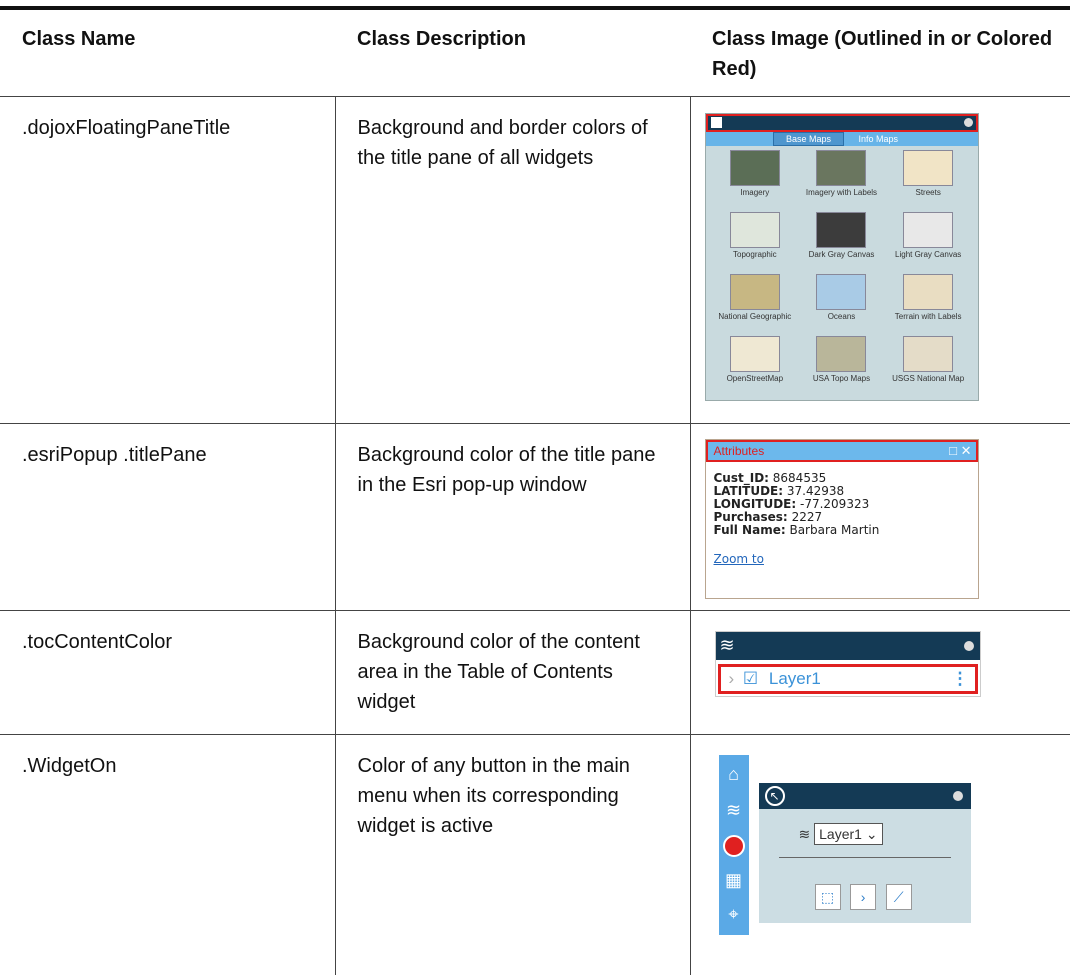  I want to click on basemap-item: Dark Gray Canvas, so click(841, 241).